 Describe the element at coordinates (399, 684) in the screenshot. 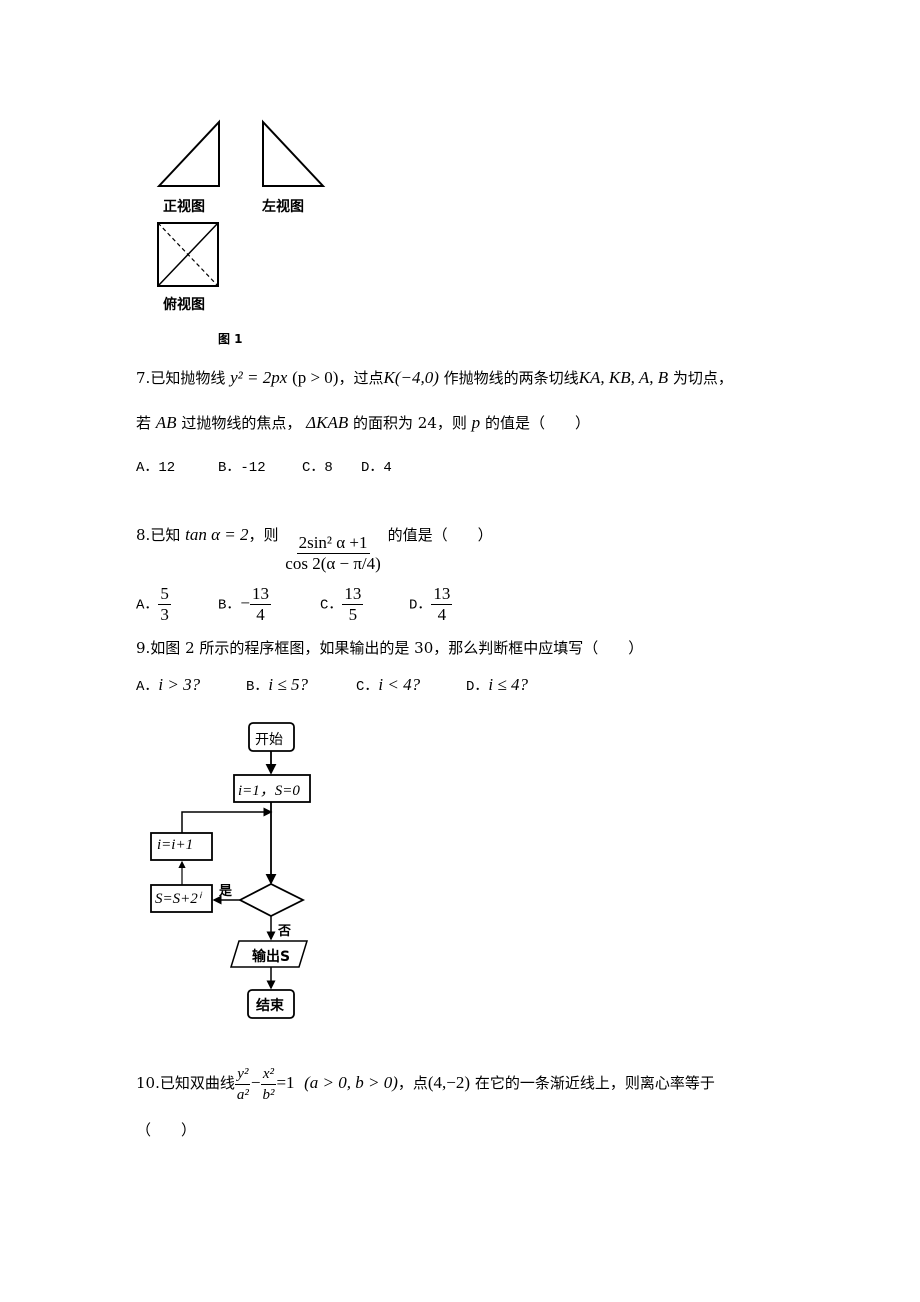

I see `q9-option-c-expr: i < 4?` at that location.